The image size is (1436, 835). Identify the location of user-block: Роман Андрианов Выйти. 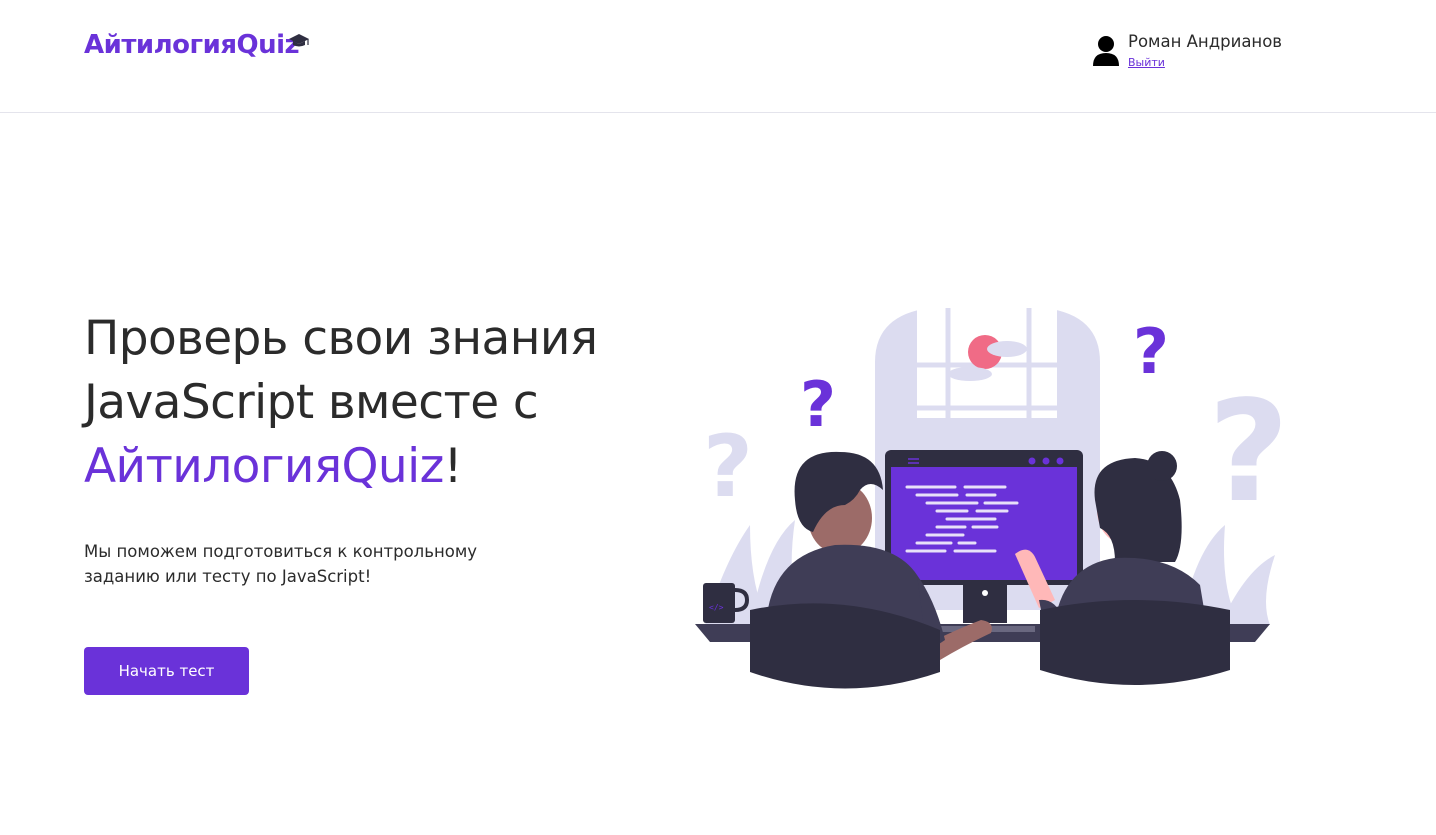
(1207, 53).